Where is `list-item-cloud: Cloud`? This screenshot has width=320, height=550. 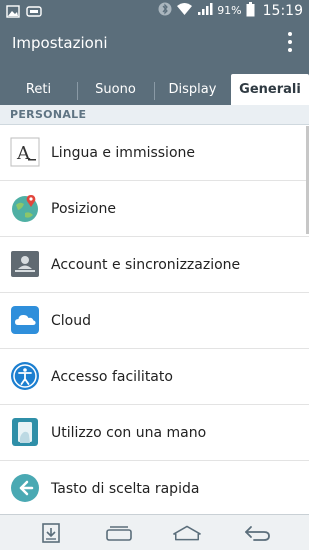
list-item-cloud: Cloud is located at coordinates (154, 321).